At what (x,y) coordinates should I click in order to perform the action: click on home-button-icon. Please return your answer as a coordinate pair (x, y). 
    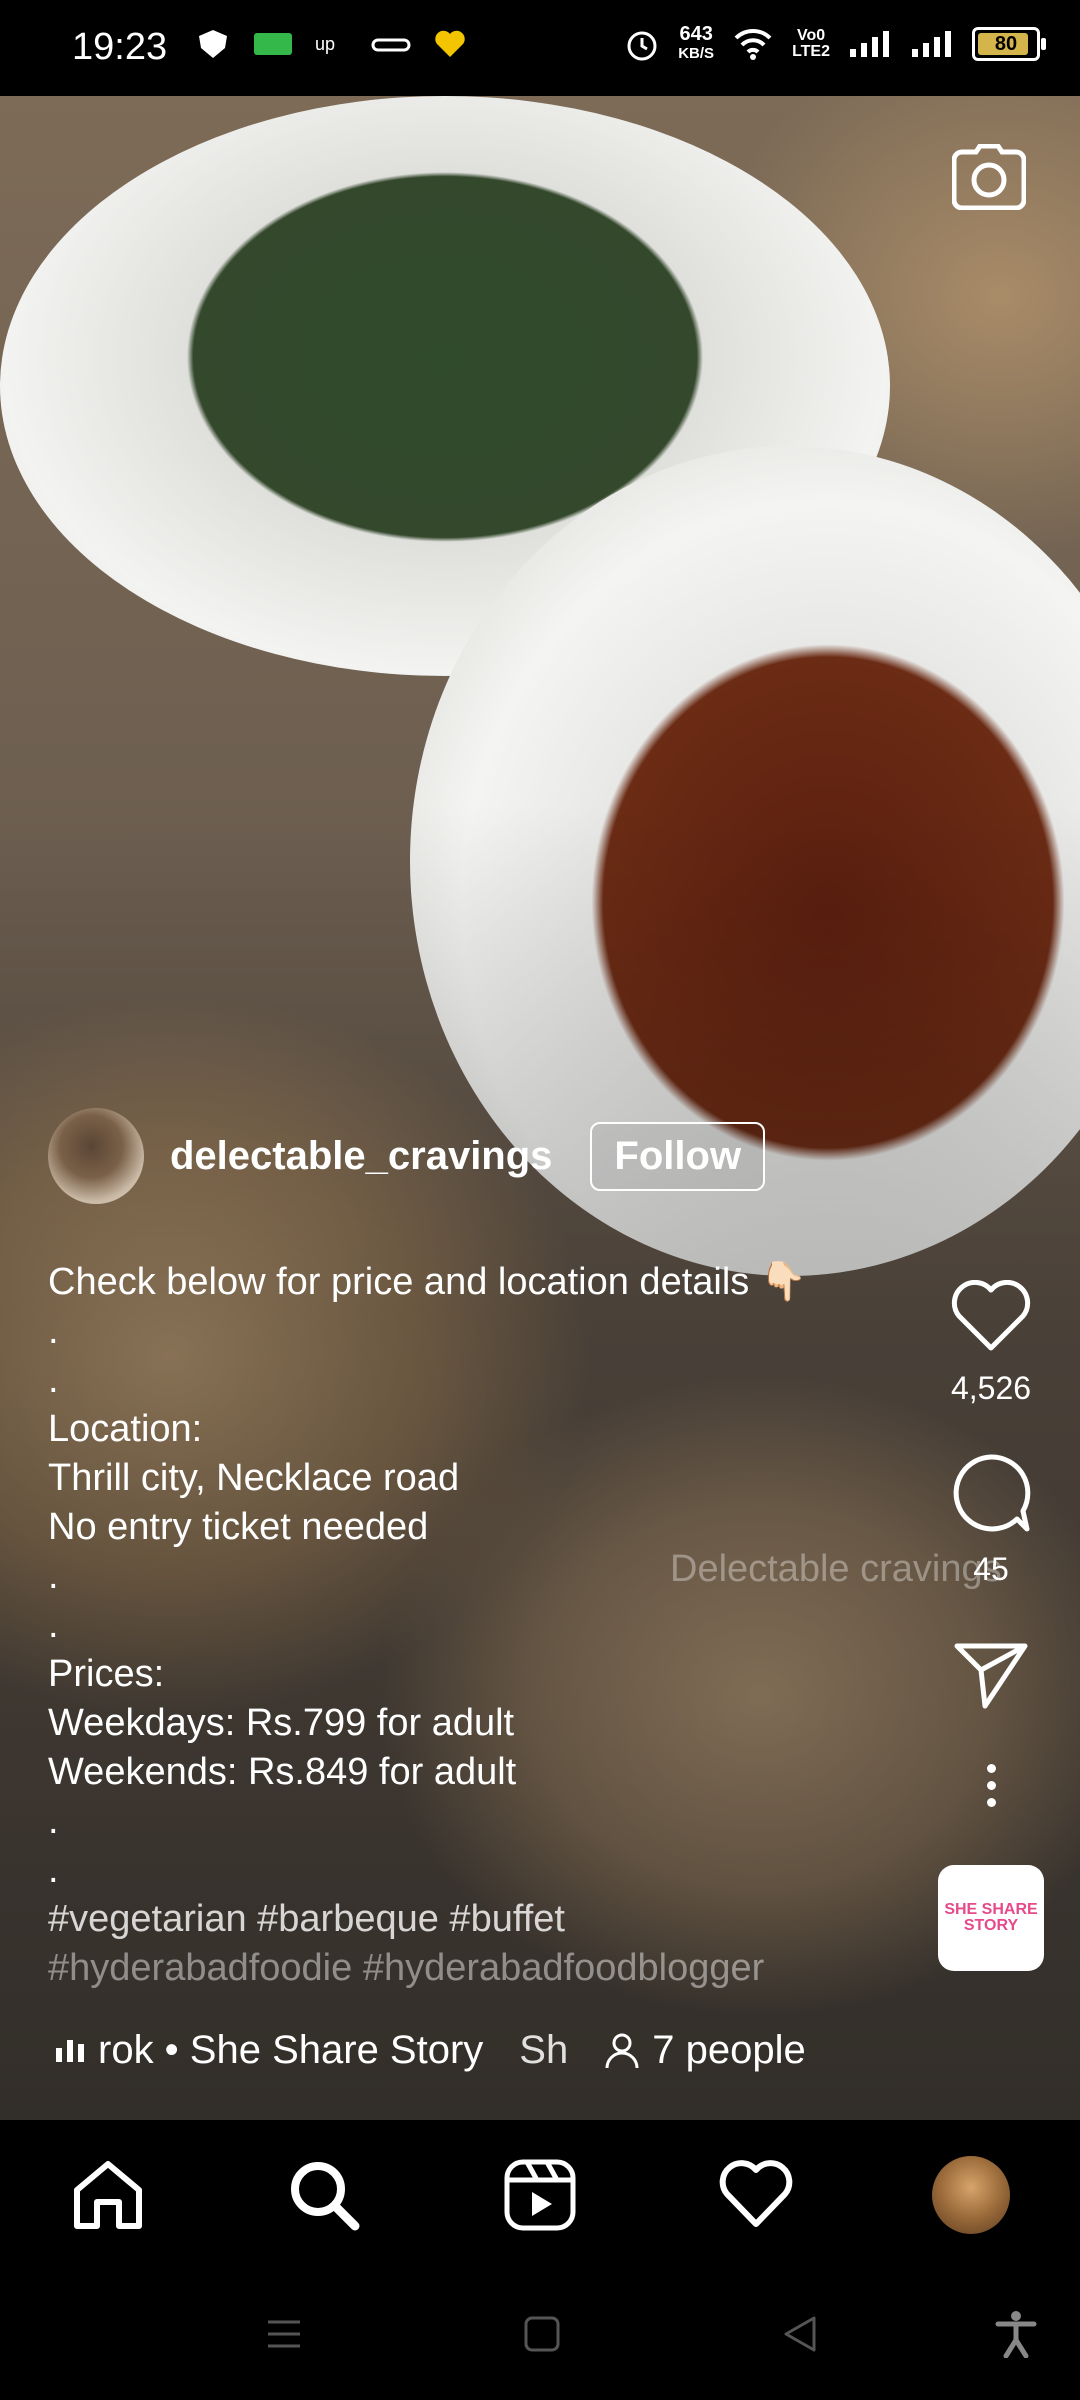
    Looking at the image, I should click on (542, 2334).